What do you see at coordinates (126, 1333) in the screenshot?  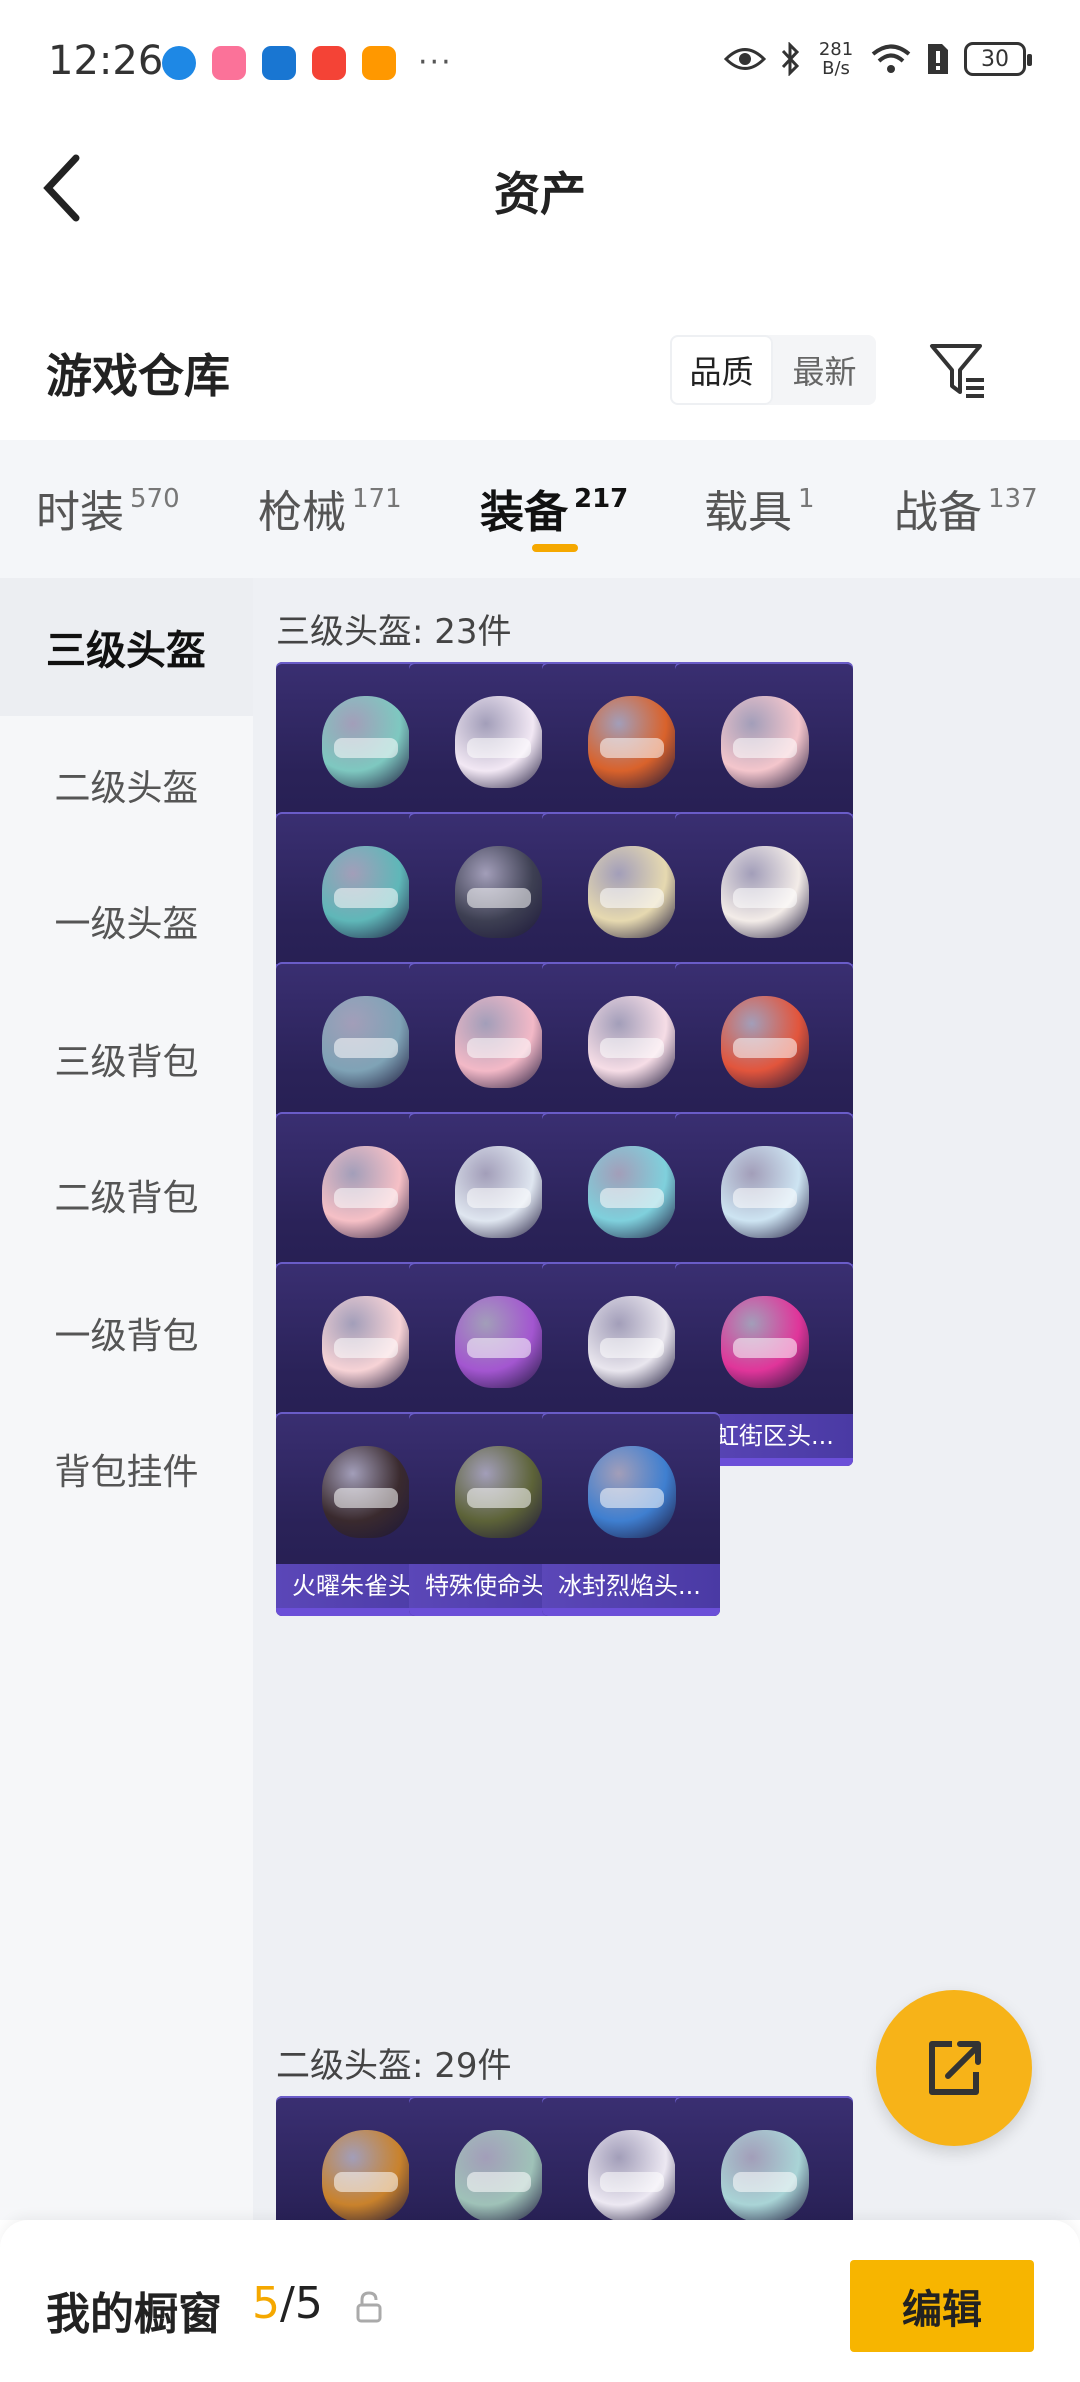 I see `sidebar-item-level1-backpack: 一级背包` at bounding box center [126, 1333].